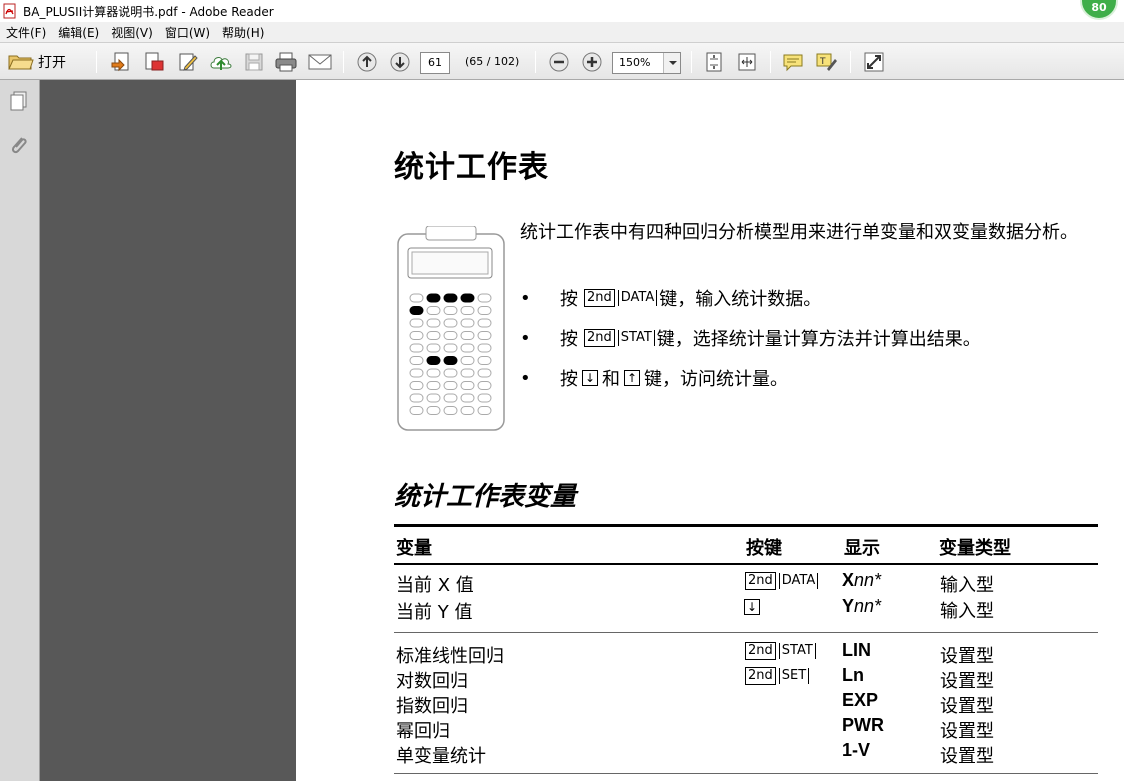 The image size is (1124, 781). Describe the element at coordinates (822, 62) in the screenshot. I see `svg-text: T` at that location.